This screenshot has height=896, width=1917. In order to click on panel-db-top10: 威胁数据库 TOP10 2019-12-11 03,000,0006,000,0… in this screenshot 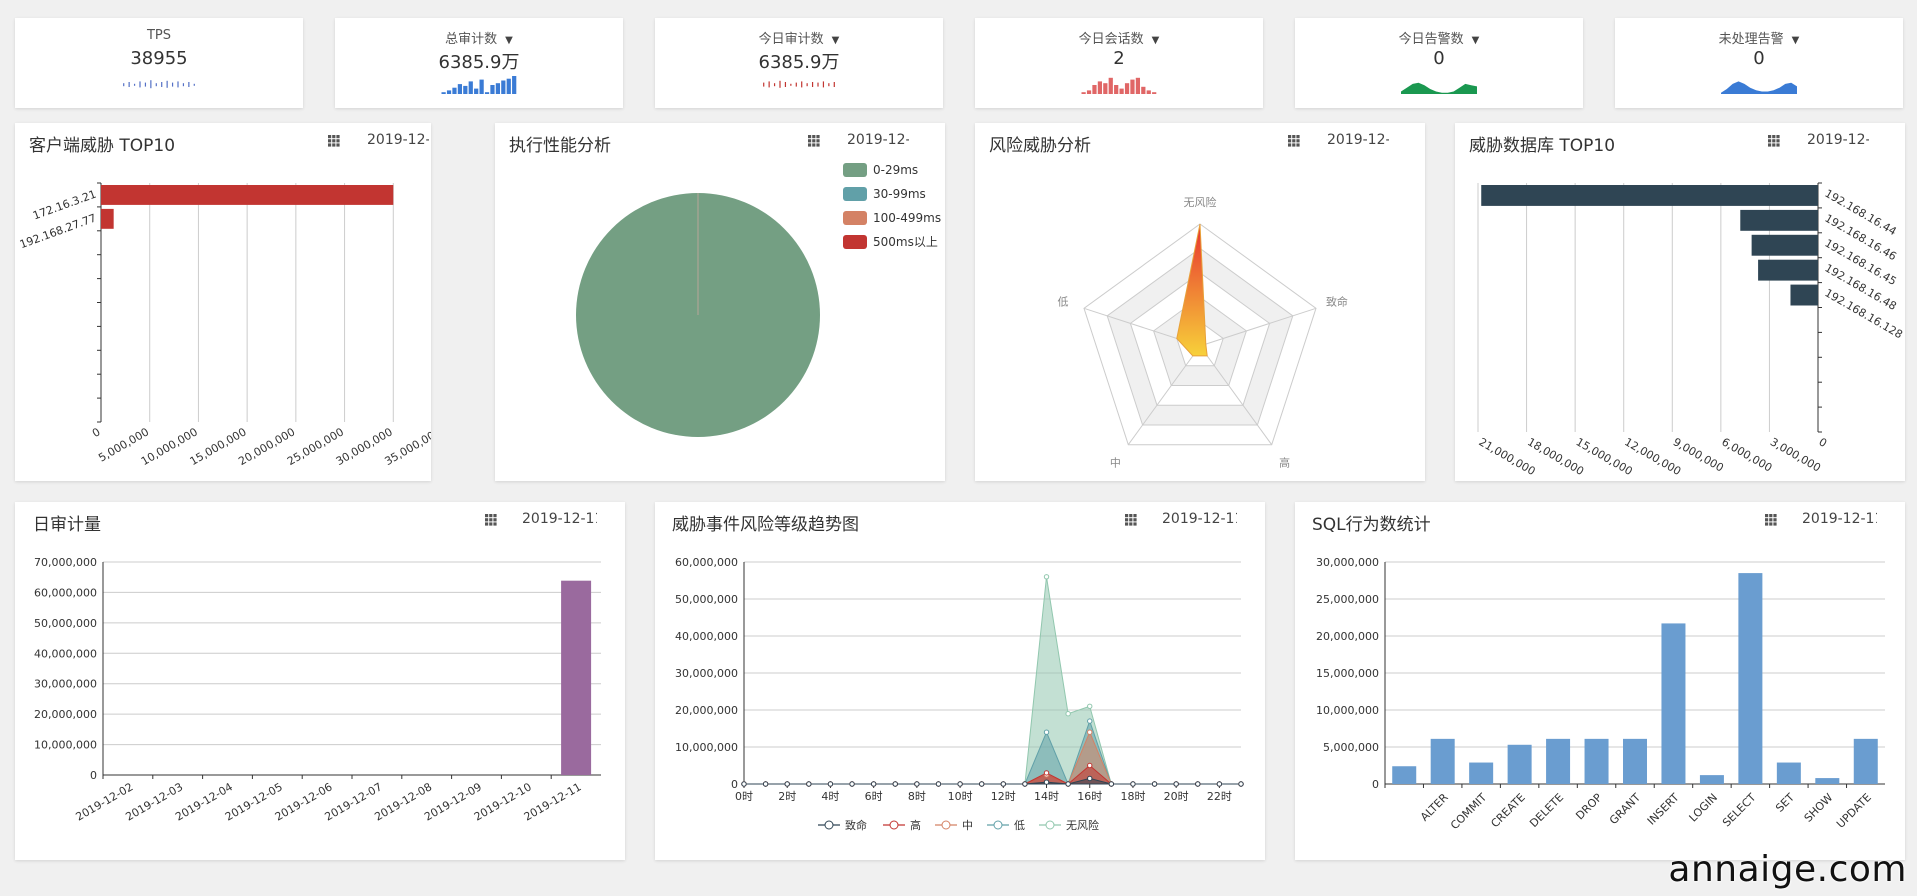, I will do `click(1680, 302)`.